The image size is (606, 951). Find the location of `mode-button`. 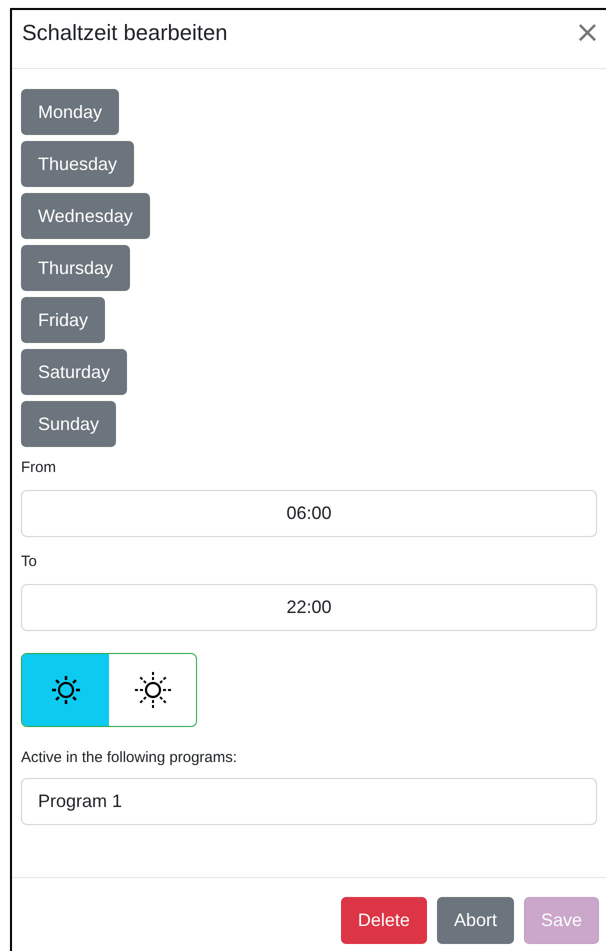

mode-button is located at coordinates (65, 690).